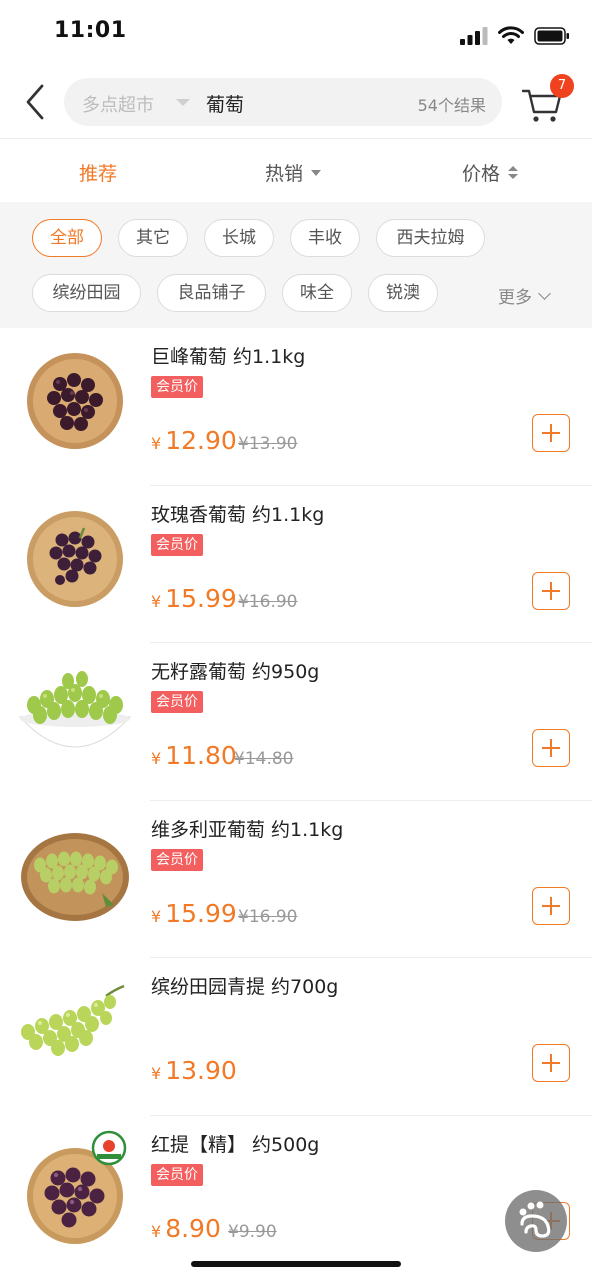 The width and height of the screenshot is (592, 1280). I want to click on result-count: 54个结果, so click(451, 105).